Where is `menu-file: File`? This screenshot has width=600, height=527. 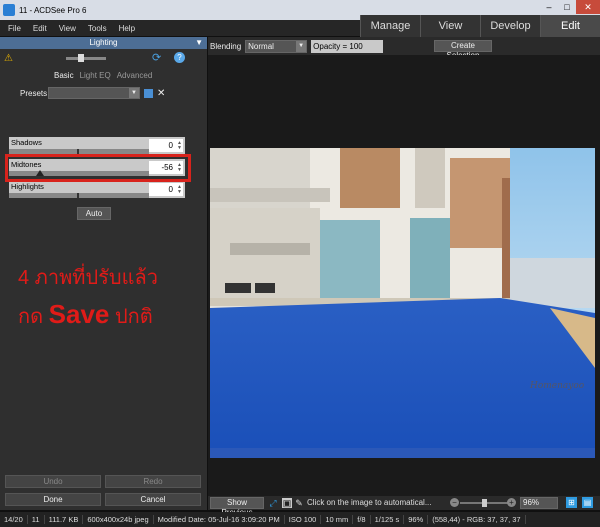
menu-file: File is located at coordinates (14, 28).